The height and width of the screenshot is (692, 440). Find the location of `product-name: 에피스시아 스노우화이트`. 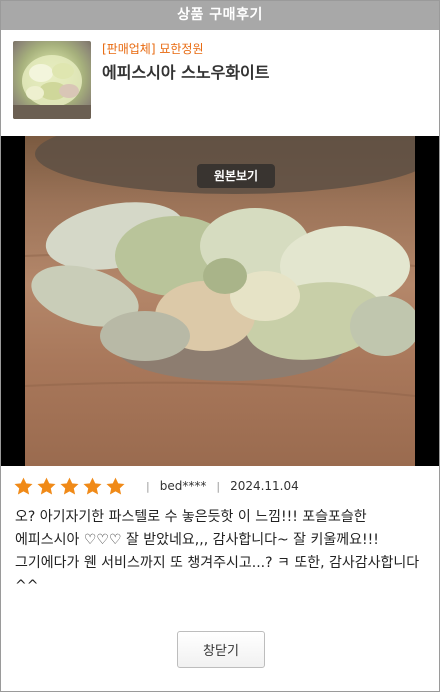

product-name: 에피스시아 스노우화이트 is located at coordinates (186, 73).